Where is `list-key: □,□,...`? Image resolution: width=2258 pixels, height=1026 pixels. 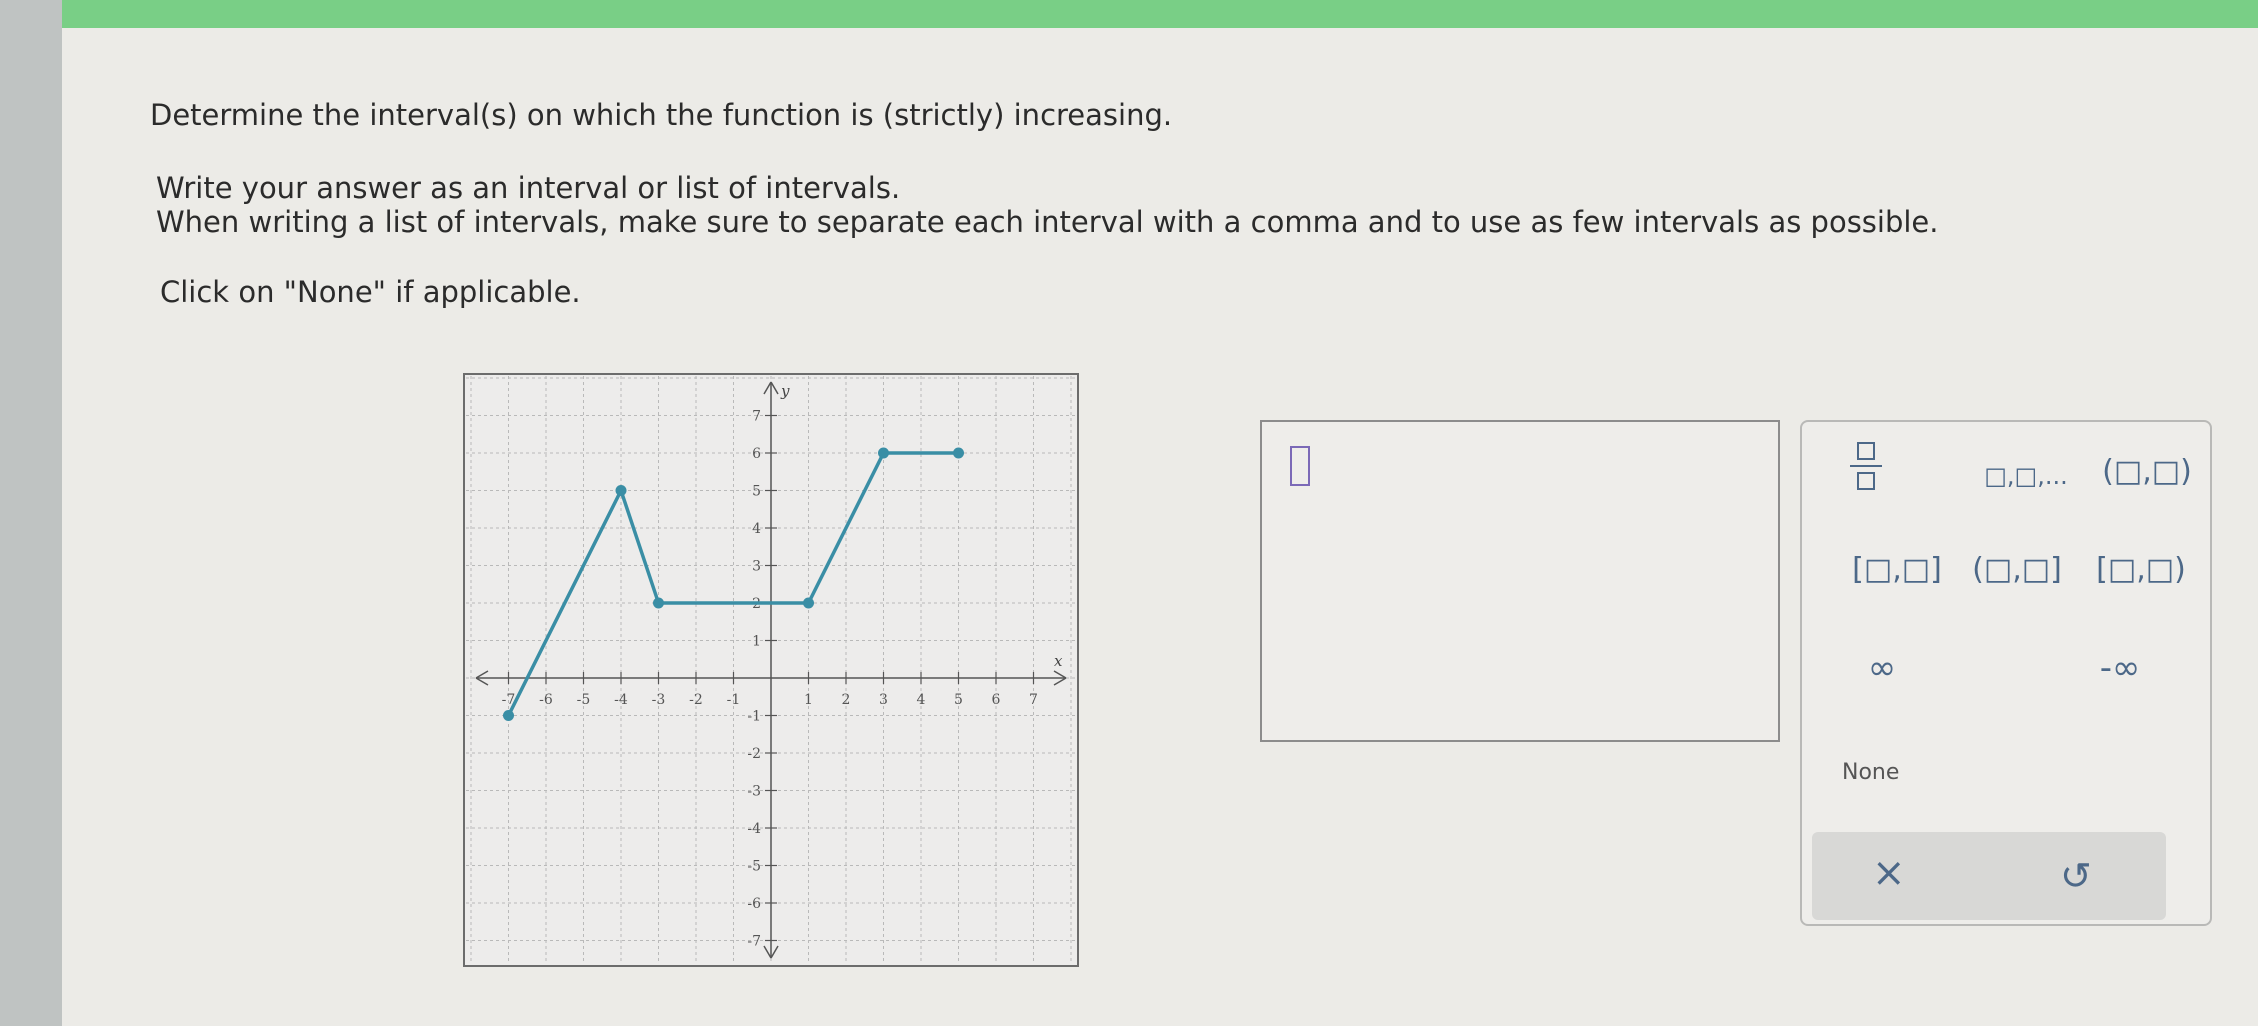
list-key: □,□,... is located at coordinates (2026, 476).